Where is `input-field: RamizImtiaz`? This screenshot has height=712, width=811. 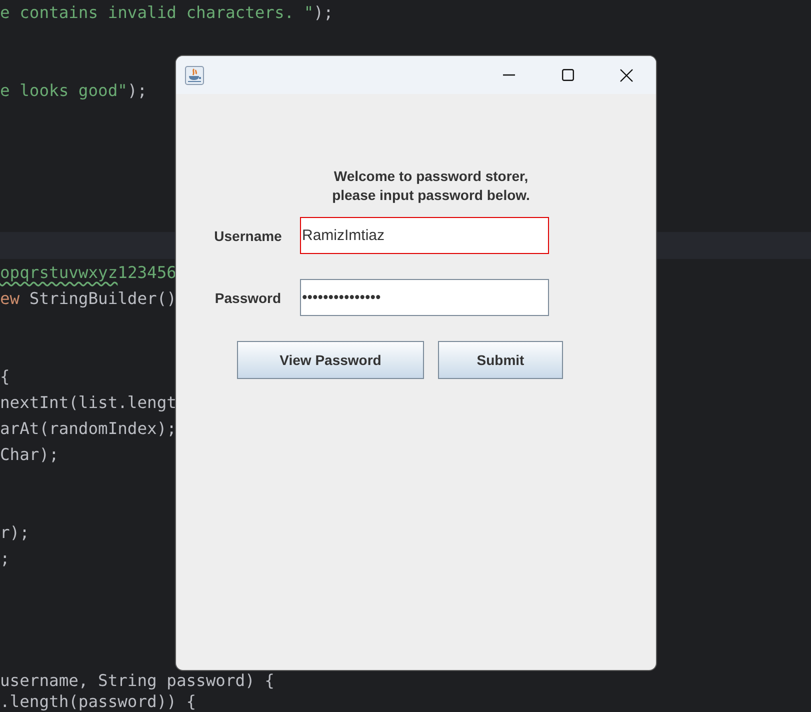 input-field: RamizImtiaz is located at coordinates (424, 235).